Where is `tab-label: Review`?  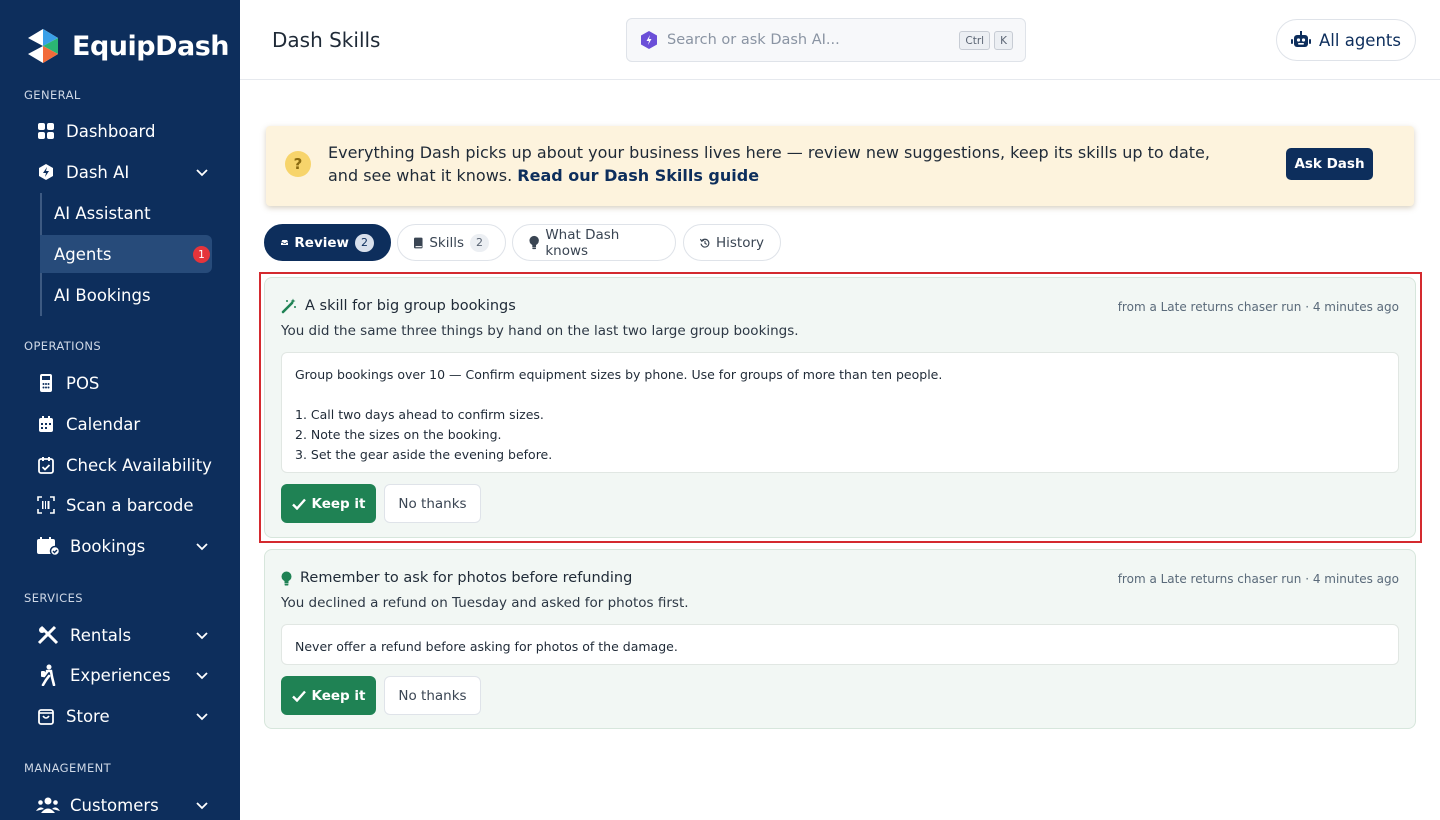 tab-label: Review is located at coordinates (321, 242).